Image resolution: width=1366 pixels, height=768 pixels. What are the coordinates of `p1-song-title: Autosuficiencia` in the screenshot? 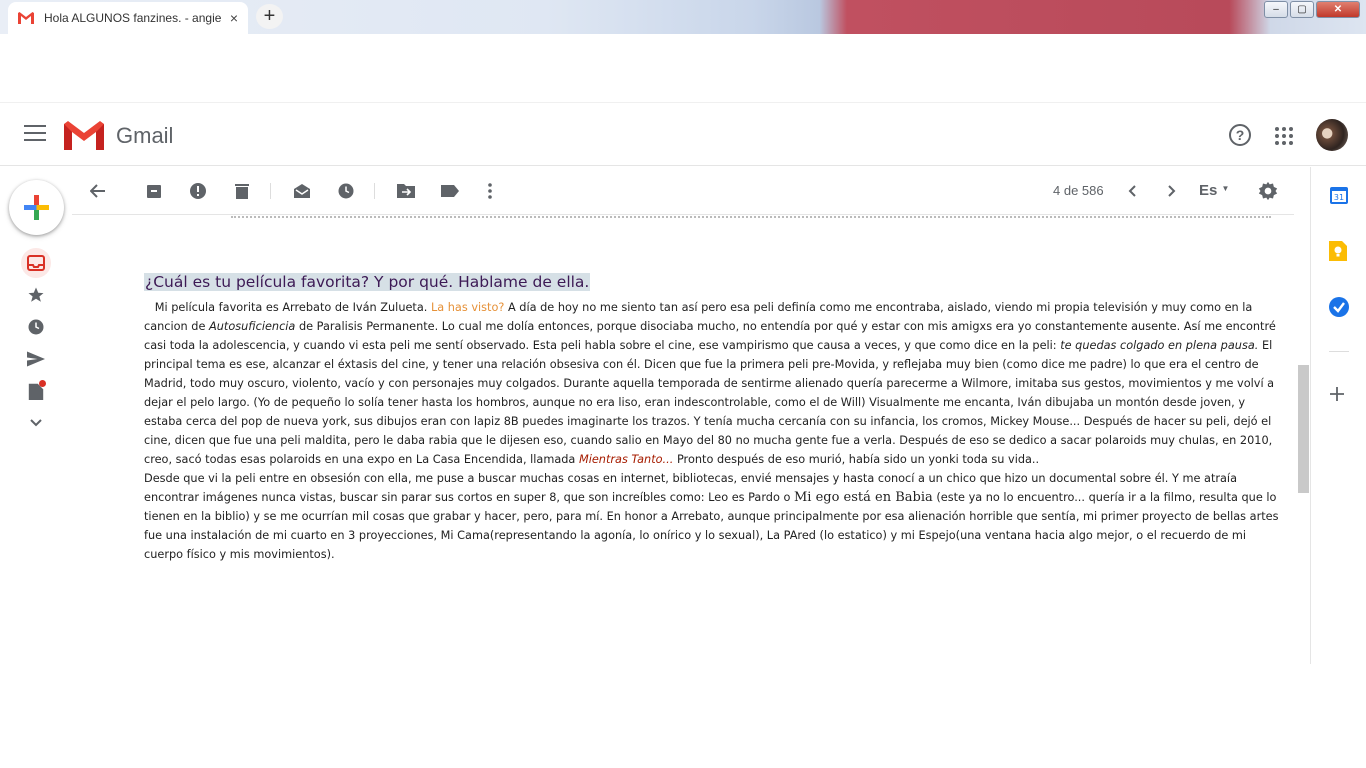 It's located at (252, 326).